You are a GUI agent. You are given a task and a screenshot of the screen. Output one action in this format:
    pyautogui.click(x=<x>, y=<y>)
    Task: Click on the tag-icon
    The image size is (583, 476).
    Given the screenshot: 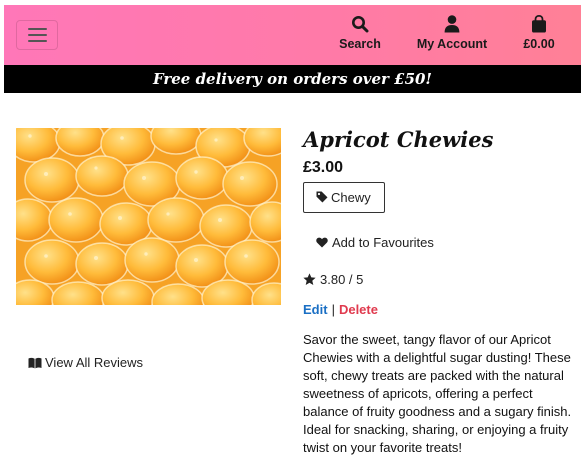 What is the action you would take?
    pyautogui.click(x=322, y=197)
    